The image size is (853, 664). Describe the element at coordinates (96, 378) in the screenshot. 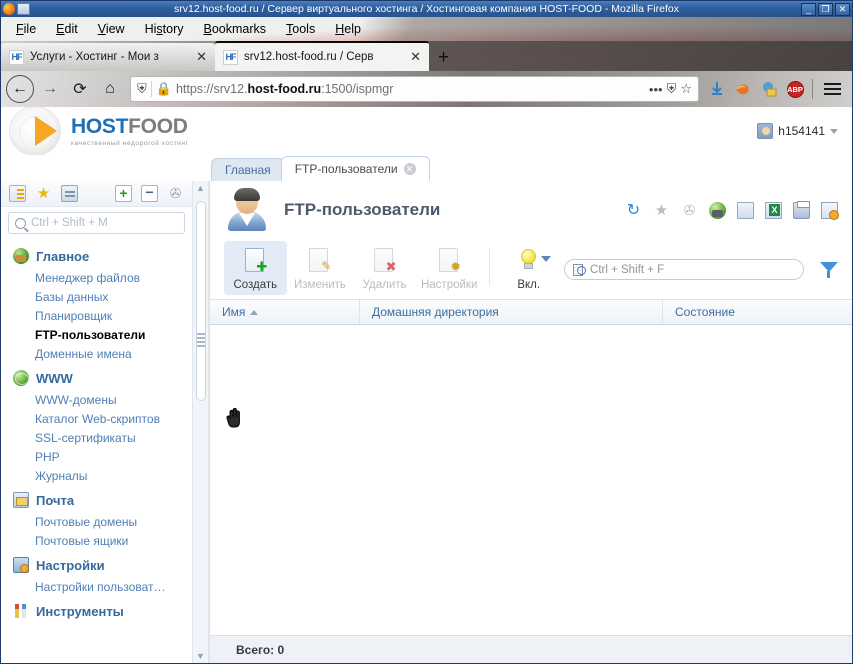

I see `sidebar-group-header-www: WWW` at that location.